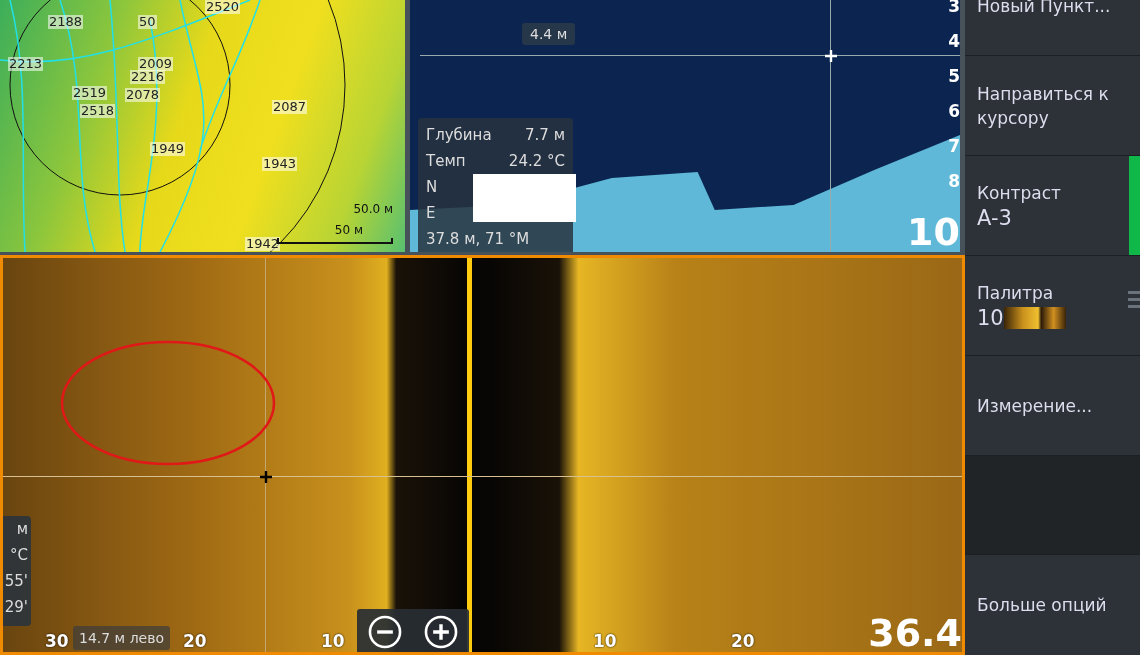  Describe the element at coordinates (431, 213) in the screenshot. I see `data-label: E` at that location.